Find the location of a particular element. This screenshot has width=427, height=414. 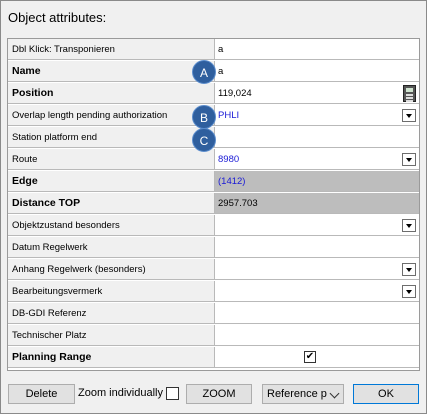

row-label: Anhang Regelwerk (besonders) is located at coordinates (111, 269).